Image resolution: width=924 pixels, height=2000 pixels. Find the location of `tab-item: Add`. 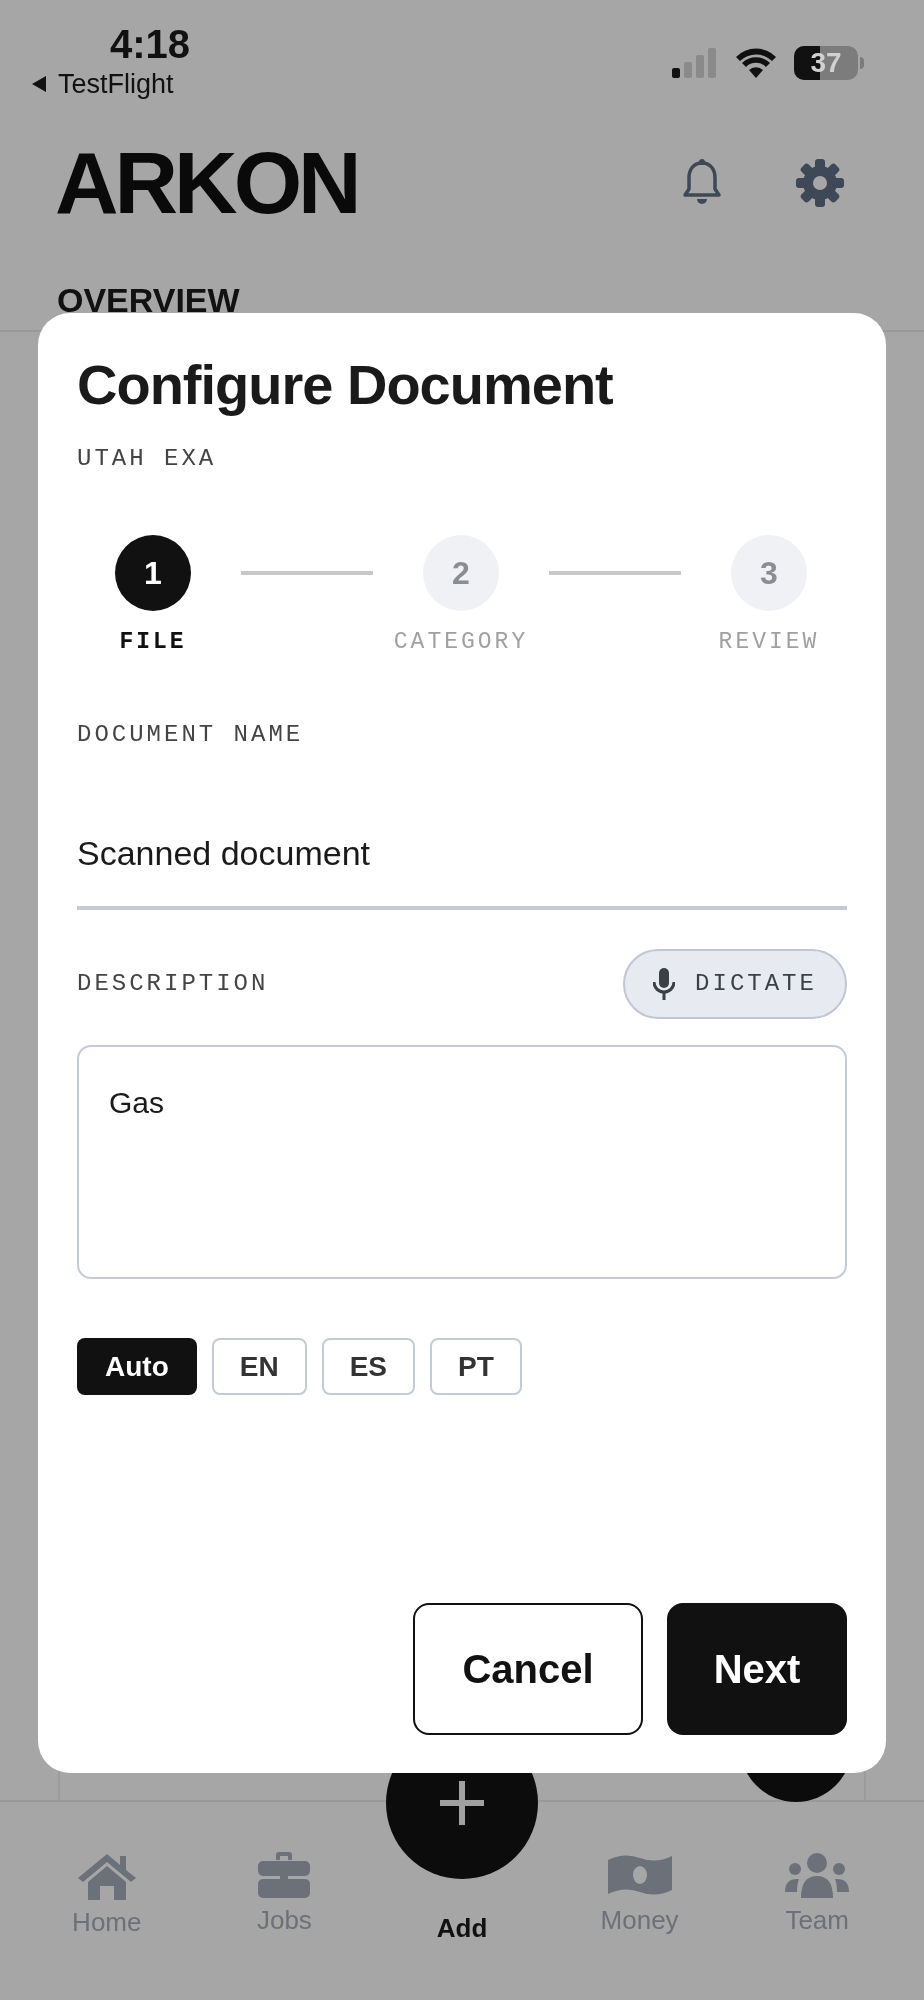

tab-item: Add is located at coordinates (462, 1925).